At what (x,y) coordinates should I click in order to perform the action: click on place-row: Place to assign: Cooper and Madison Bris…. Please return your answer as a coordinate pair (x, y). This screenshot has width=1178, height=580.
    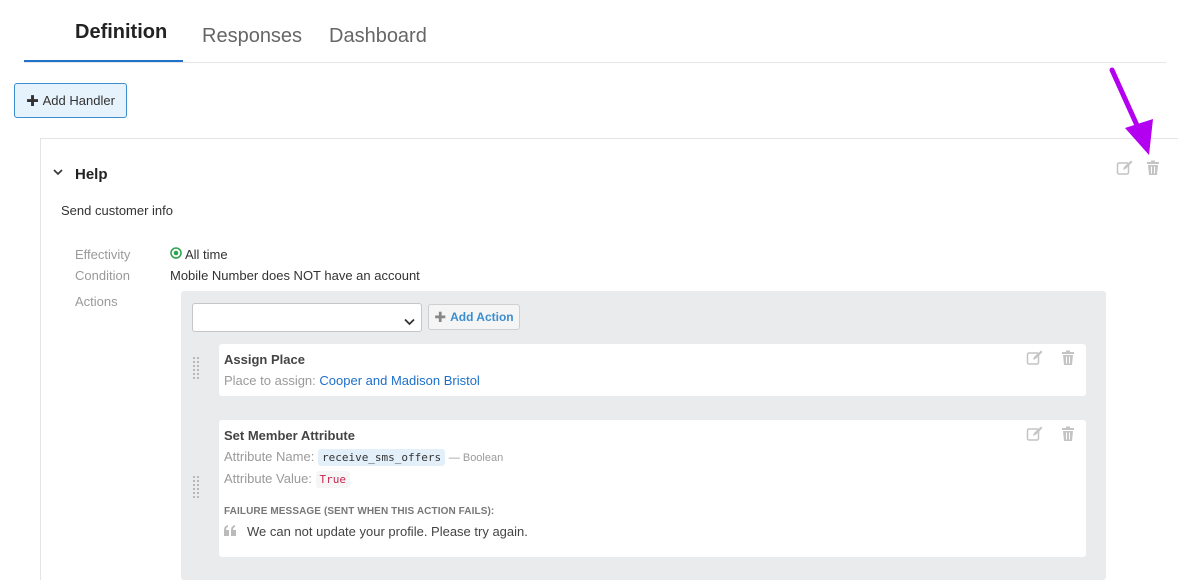
    Looking at the image, I should click on (352, 380).